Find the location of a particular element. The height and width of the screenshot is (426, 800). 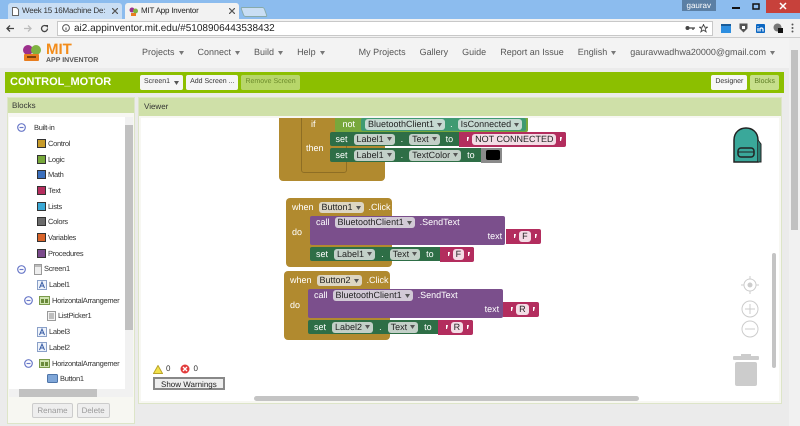

info-icon is located at coordinates (66, 28).